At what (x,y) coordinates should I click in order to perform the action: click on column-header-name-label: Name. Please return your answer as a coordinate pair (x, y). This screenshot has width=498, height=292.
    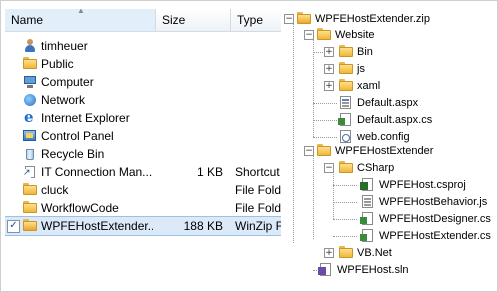
    Looking at the image, I should click on (27, 20).